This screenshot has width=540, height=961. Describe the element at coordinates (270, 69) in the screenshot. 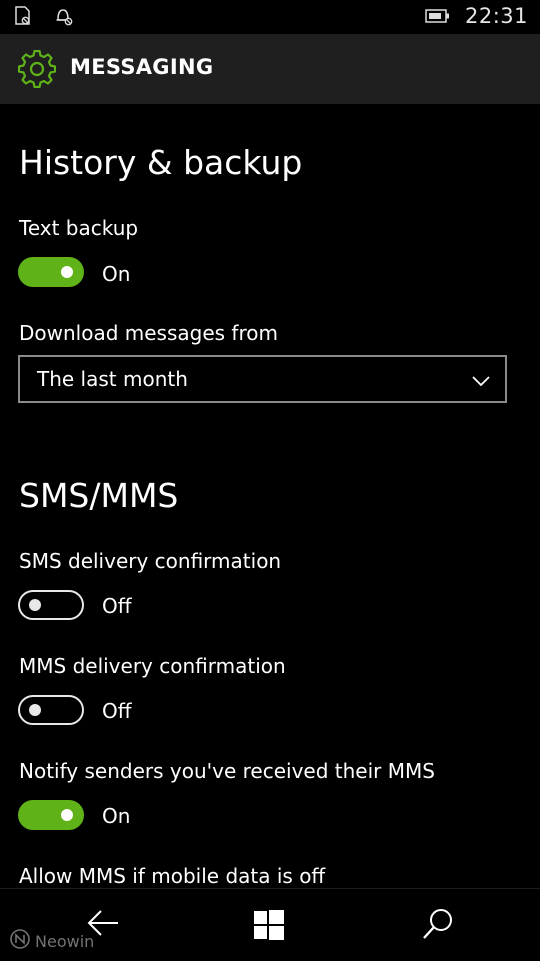

I see `app-header: MESSAGING` at that location.